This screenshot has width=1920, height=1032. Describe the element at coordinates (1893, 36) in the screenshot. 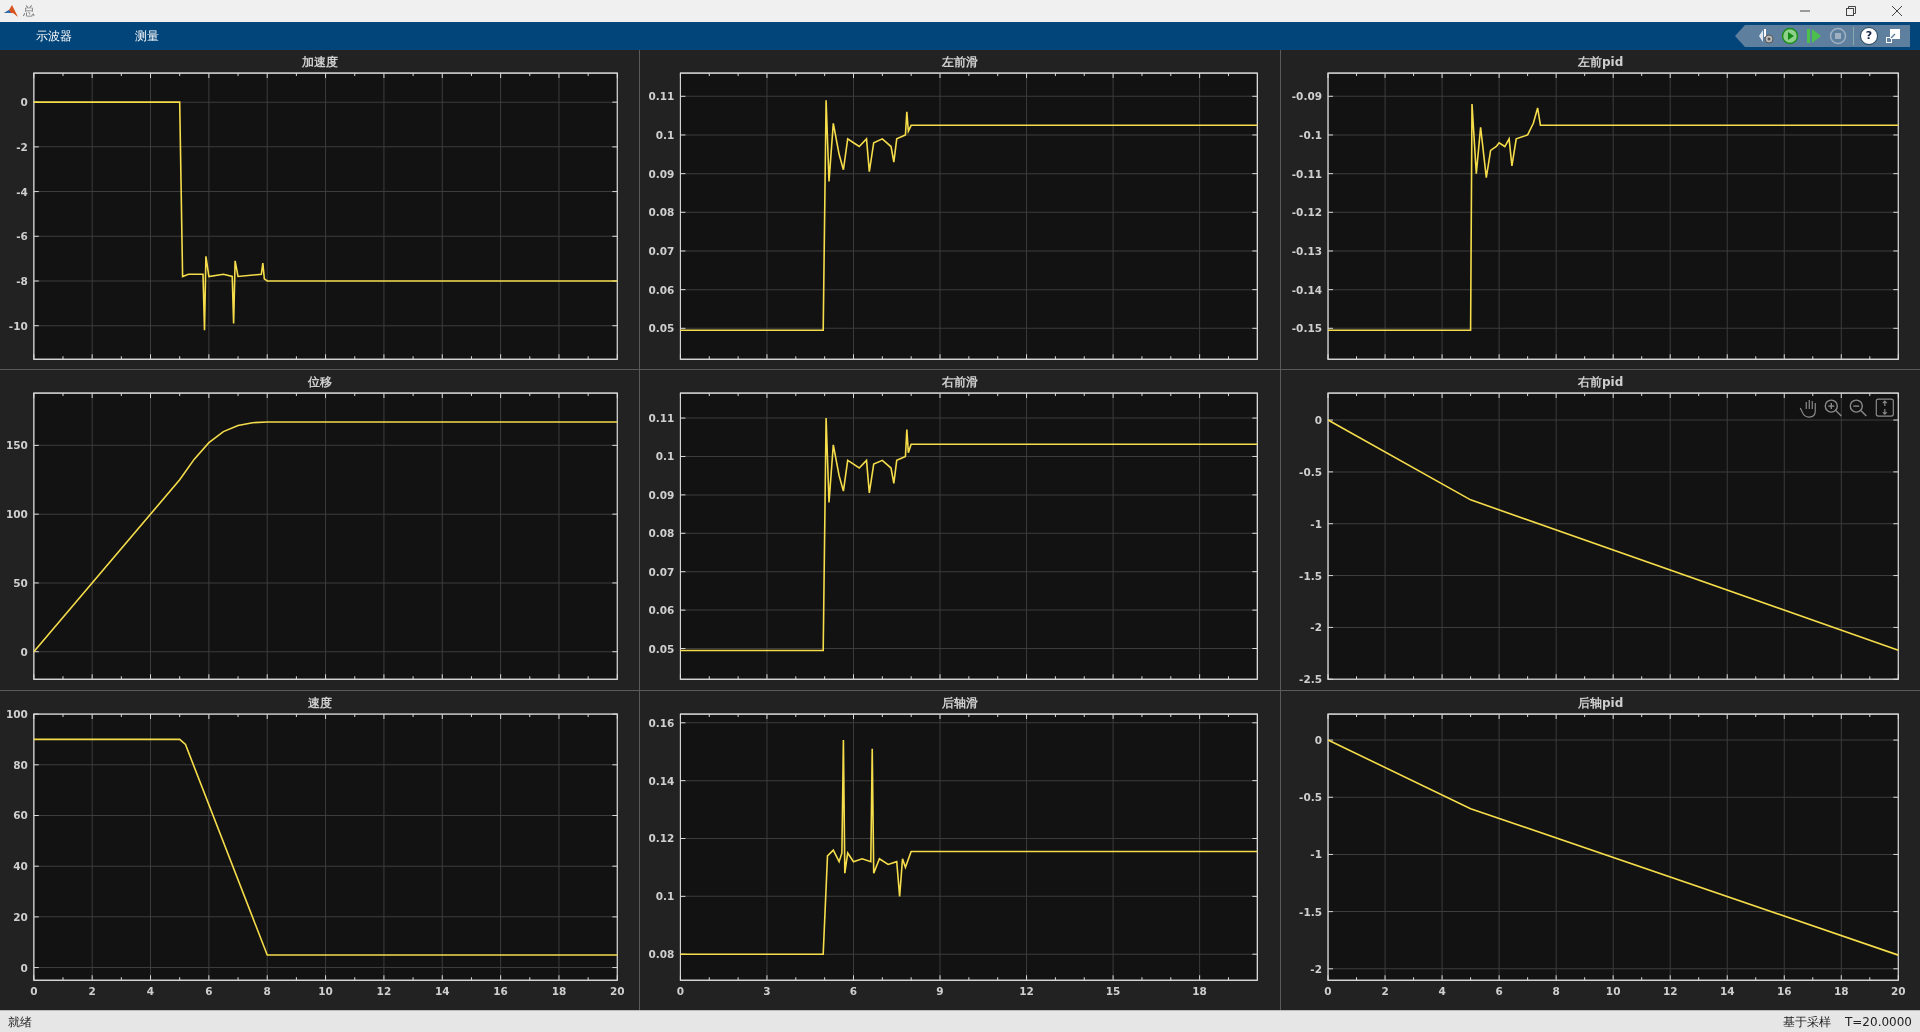

I see `undock-icon` at that location.